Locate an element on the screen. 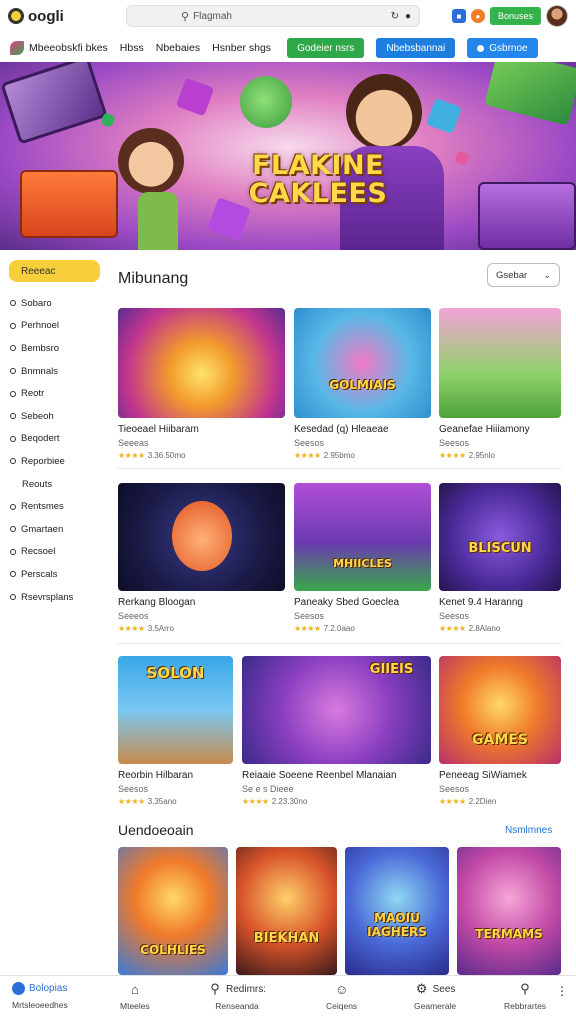  sidebar-item-label: Rsevrsplans is located at coordinates (47, 597).